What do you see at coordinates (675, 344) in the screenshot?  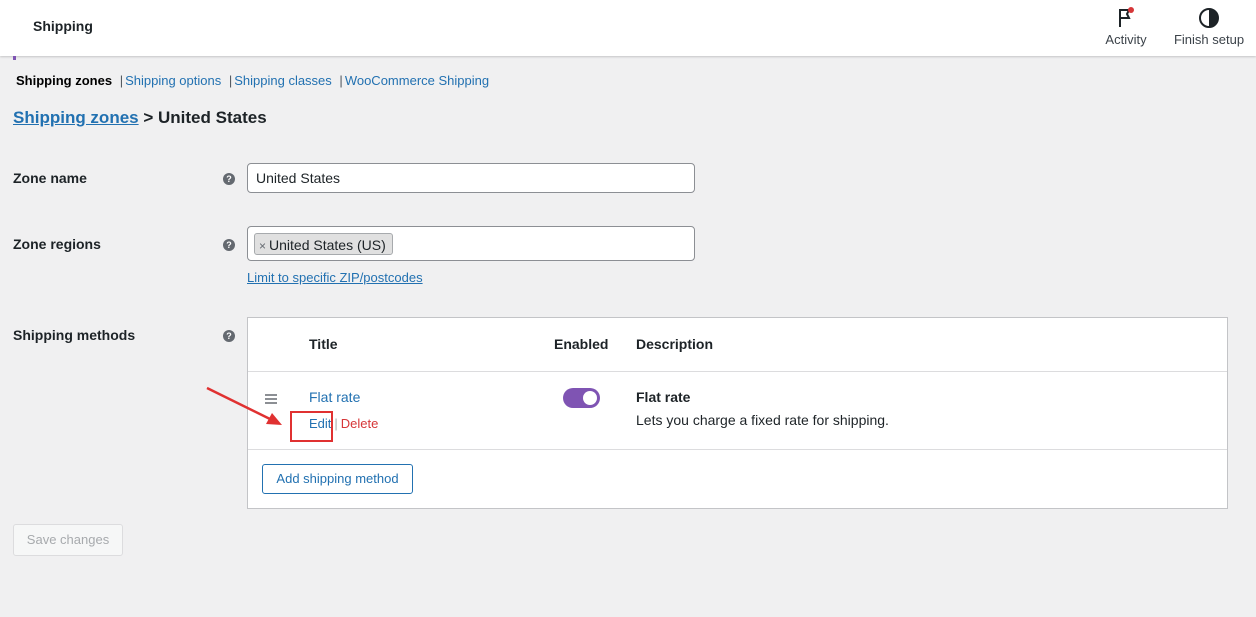 I see `column-header-description: Description` at bounding box center [675, 344].